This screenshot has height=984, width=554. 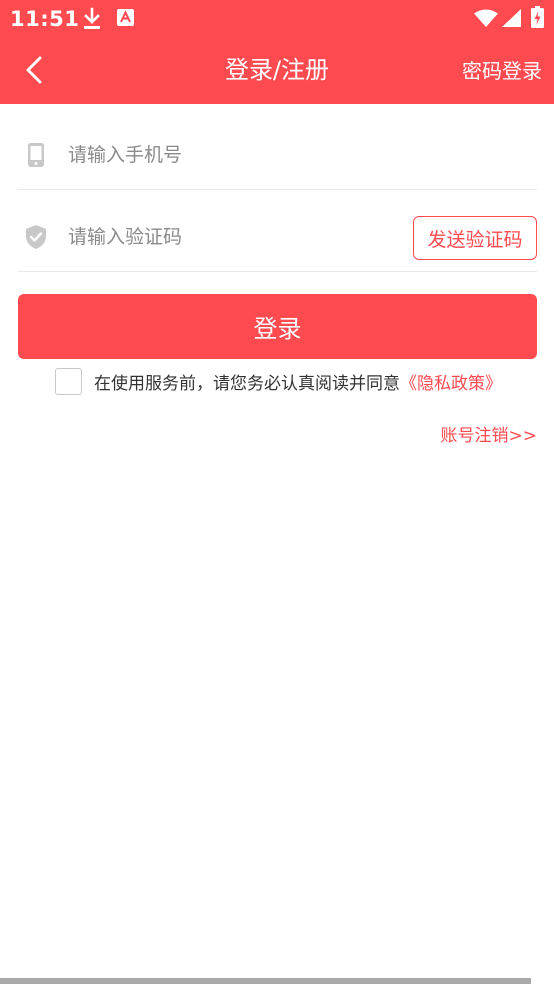 I want to click on phone-input, so click(x=233, y=155).